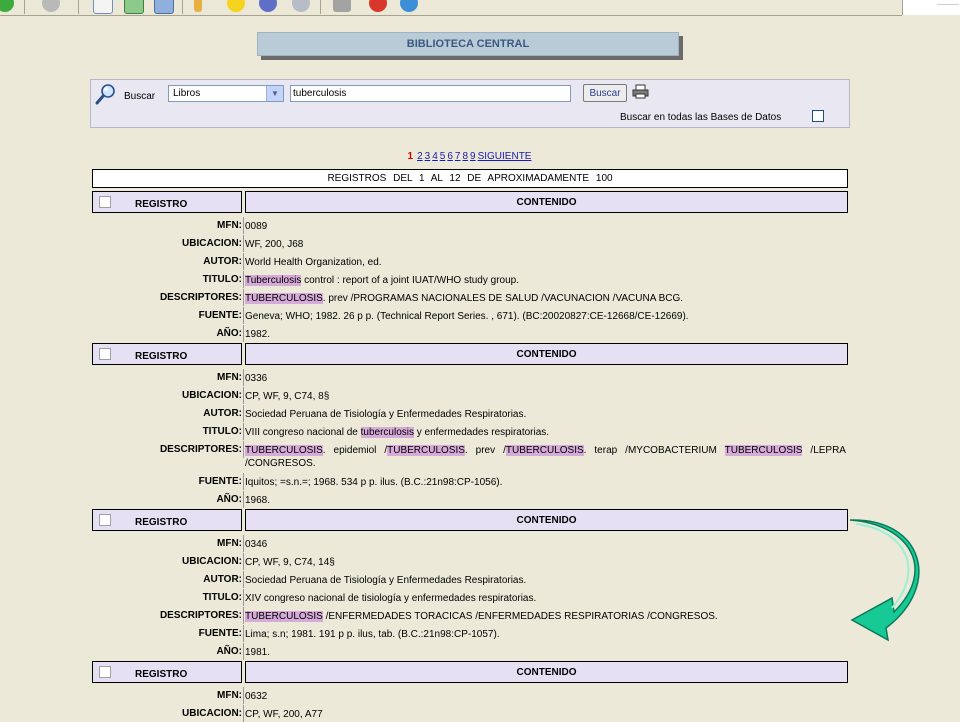  What do you see at coordinates (103, 7) in the screenshot?
I see `page-icon` at bounding box center [103, 7].